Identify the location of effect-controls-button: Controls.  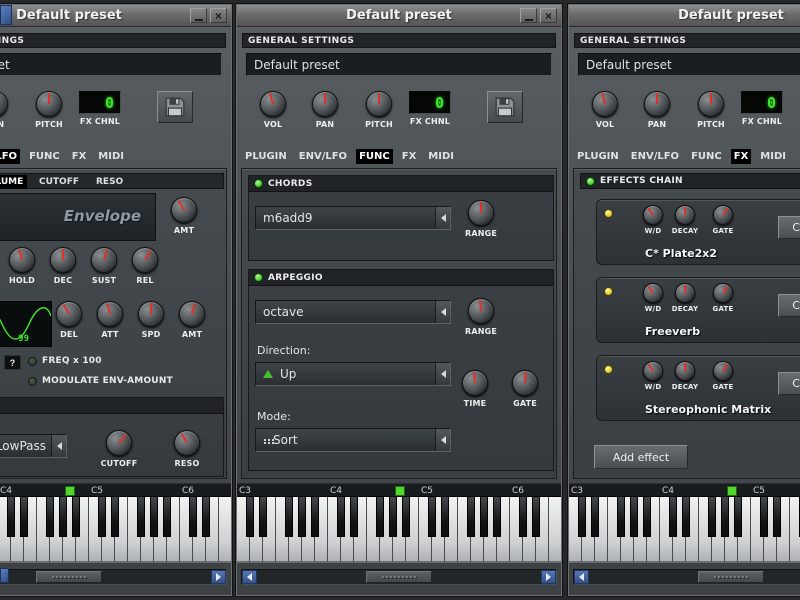
(789, 383).